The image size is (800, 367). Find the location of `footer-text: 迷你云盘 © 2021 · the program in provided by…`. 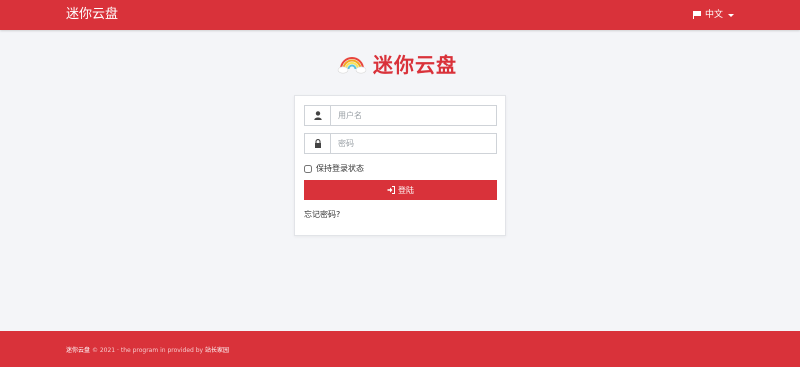

footer-text: 迷你云盘 © 2021 · the program in provided by… is located at coordinates (147, 349).